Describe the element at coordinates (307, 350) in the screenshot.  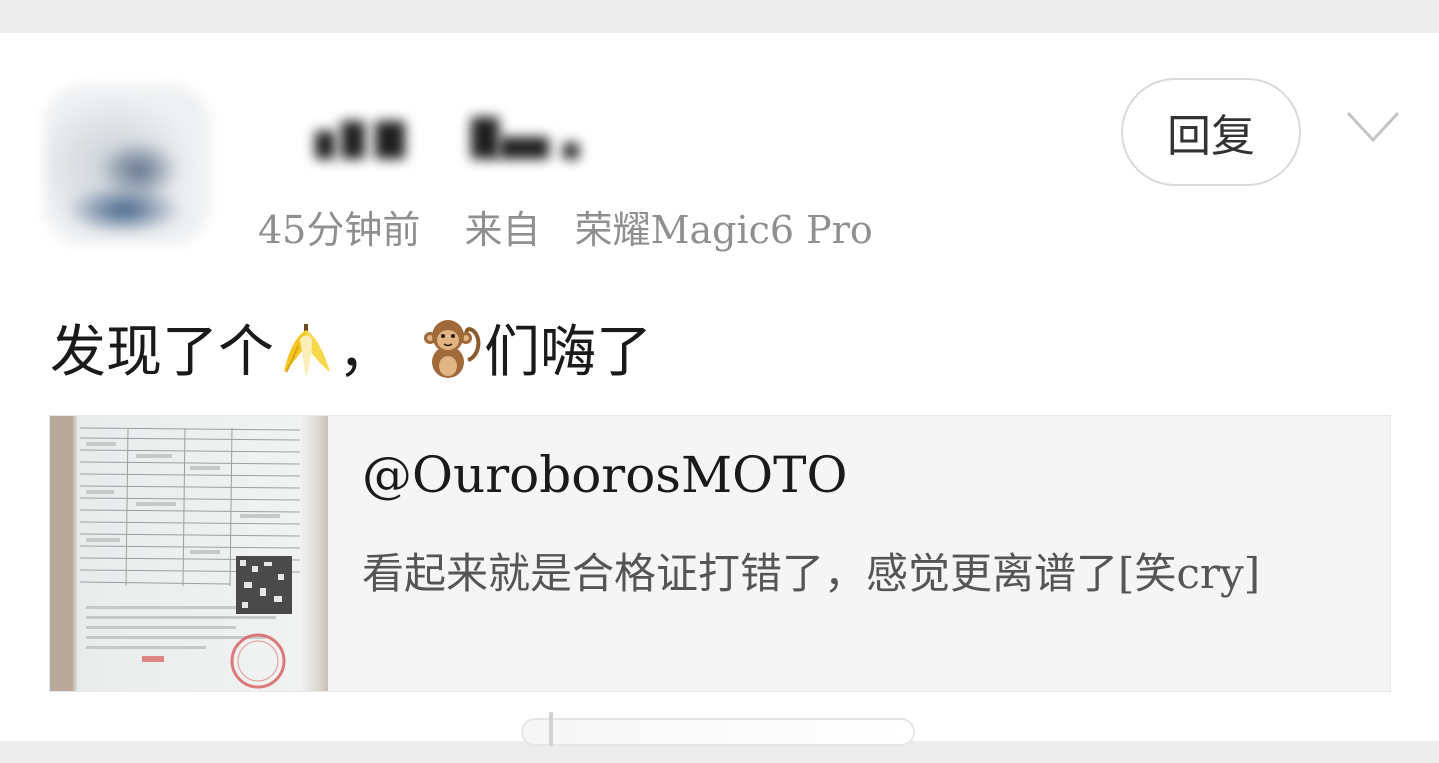
I see `banana-icon` at that location.